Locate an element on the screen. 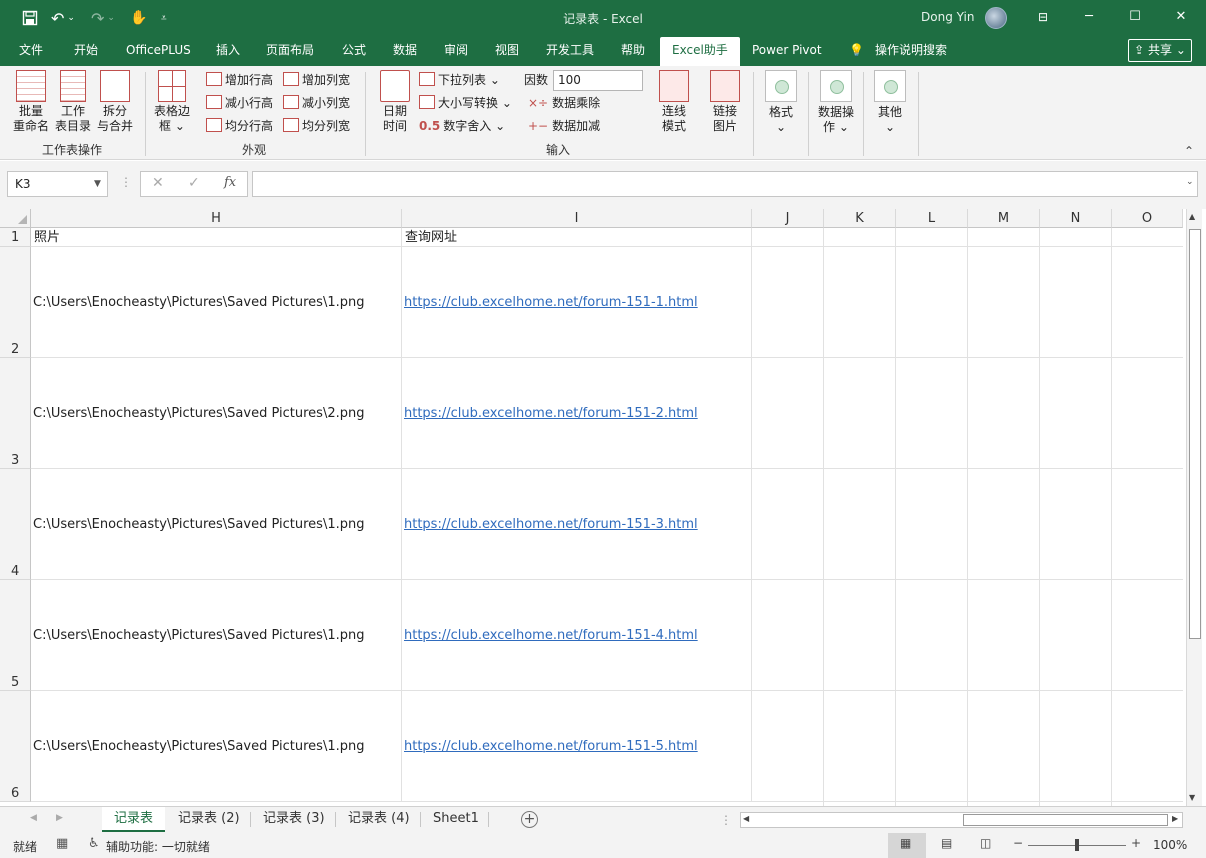  row-header: 1 is located at coordinates (15, 237).